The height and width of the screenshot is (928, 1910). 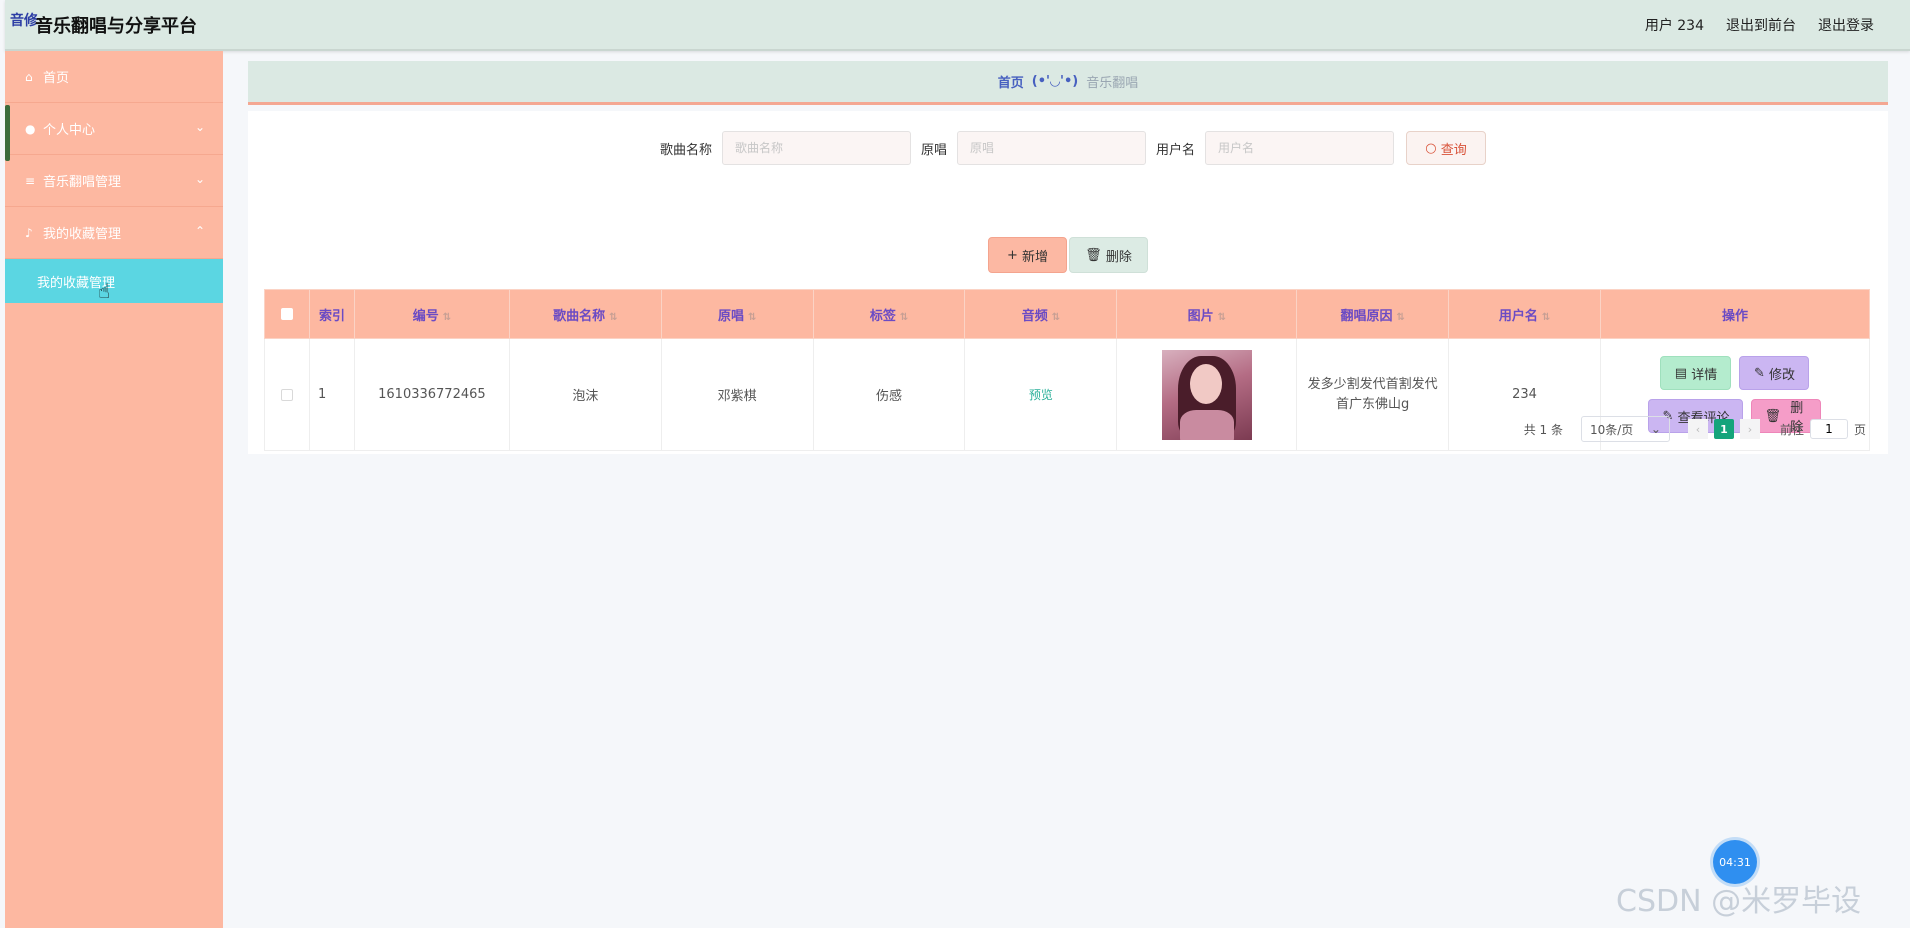 I want to click on reason-text: 发多少割发代首割发代首广东佛山g, so click(x=1372, y=394).